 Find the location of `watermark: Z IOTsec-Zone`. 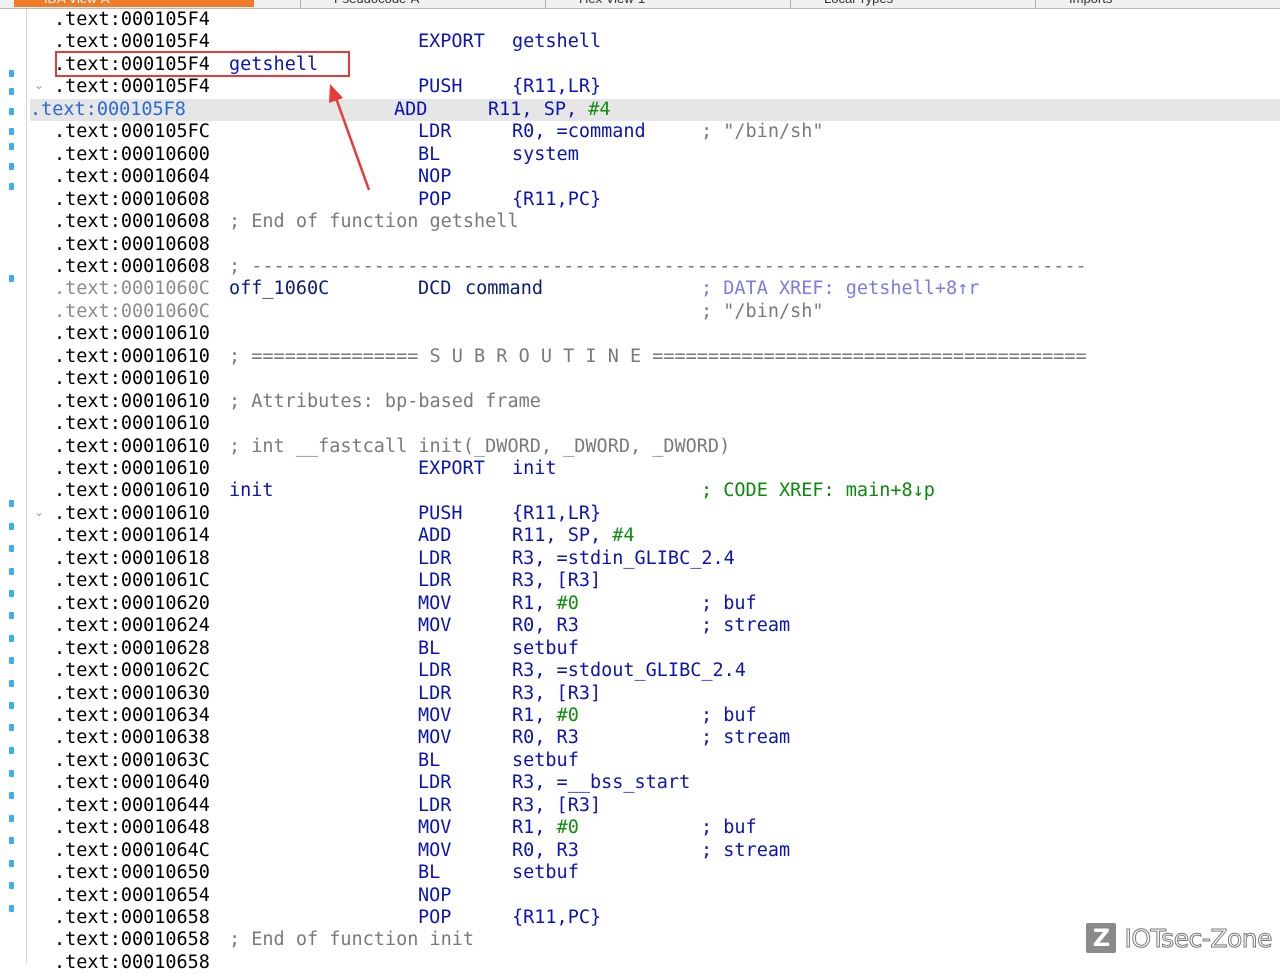

watermark: Z IOTsec-Zone is located at coordinates (1179, 938).